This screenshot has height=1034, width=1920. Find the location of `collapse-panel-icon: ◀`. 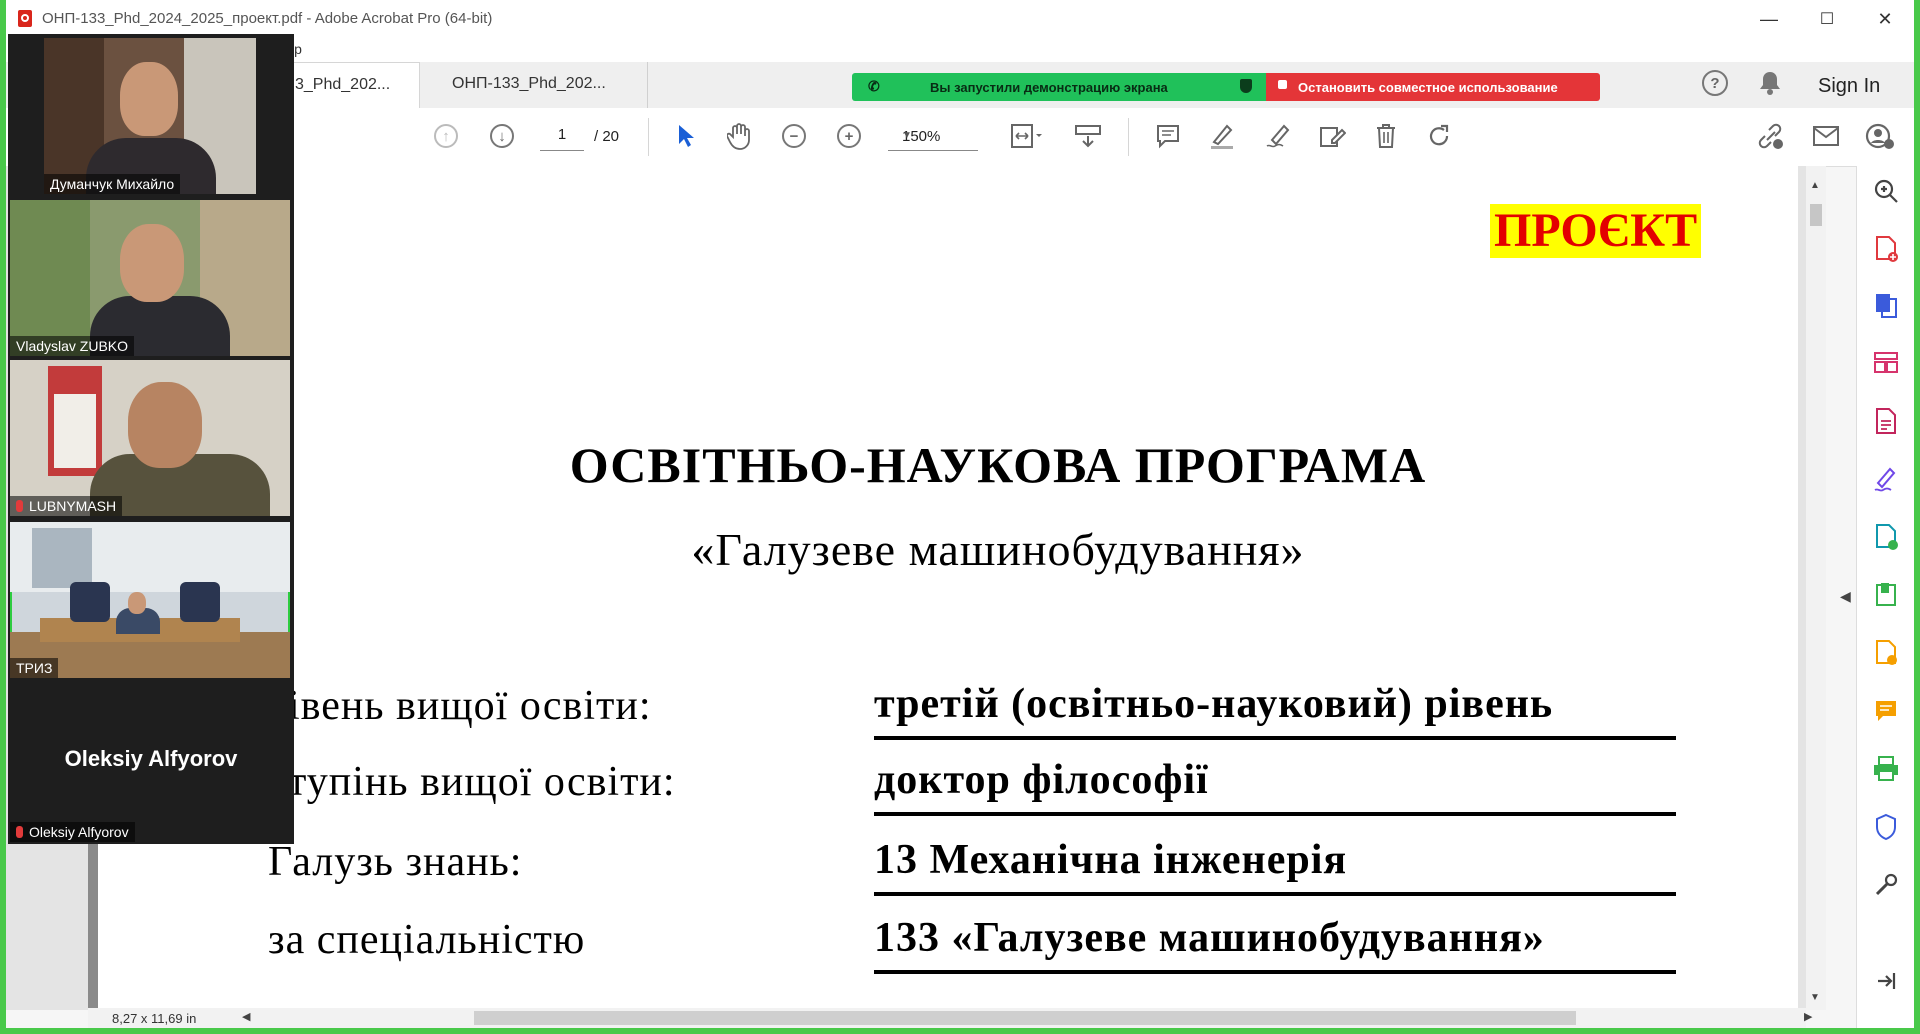

collapse-panel-icon: ◀ is located at coordinates (1845, 596).